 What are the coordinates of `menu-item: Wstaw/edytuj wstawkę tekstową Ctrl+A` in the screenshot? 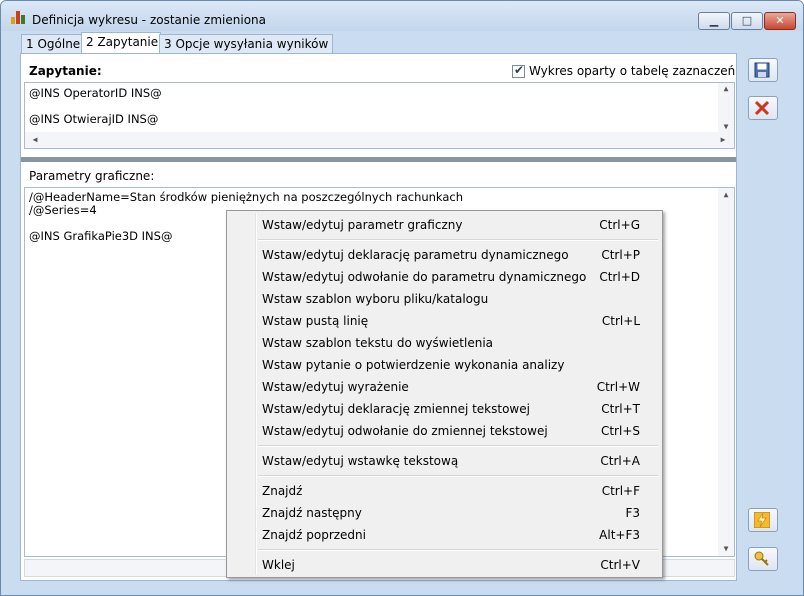 It's located at (443, 461).